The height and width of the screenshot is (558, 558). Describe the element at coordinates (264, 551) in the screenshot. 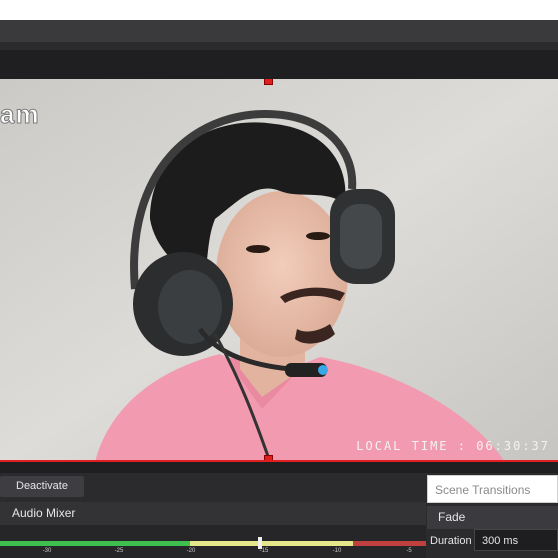

I see `meter-tick: -15` at that location.